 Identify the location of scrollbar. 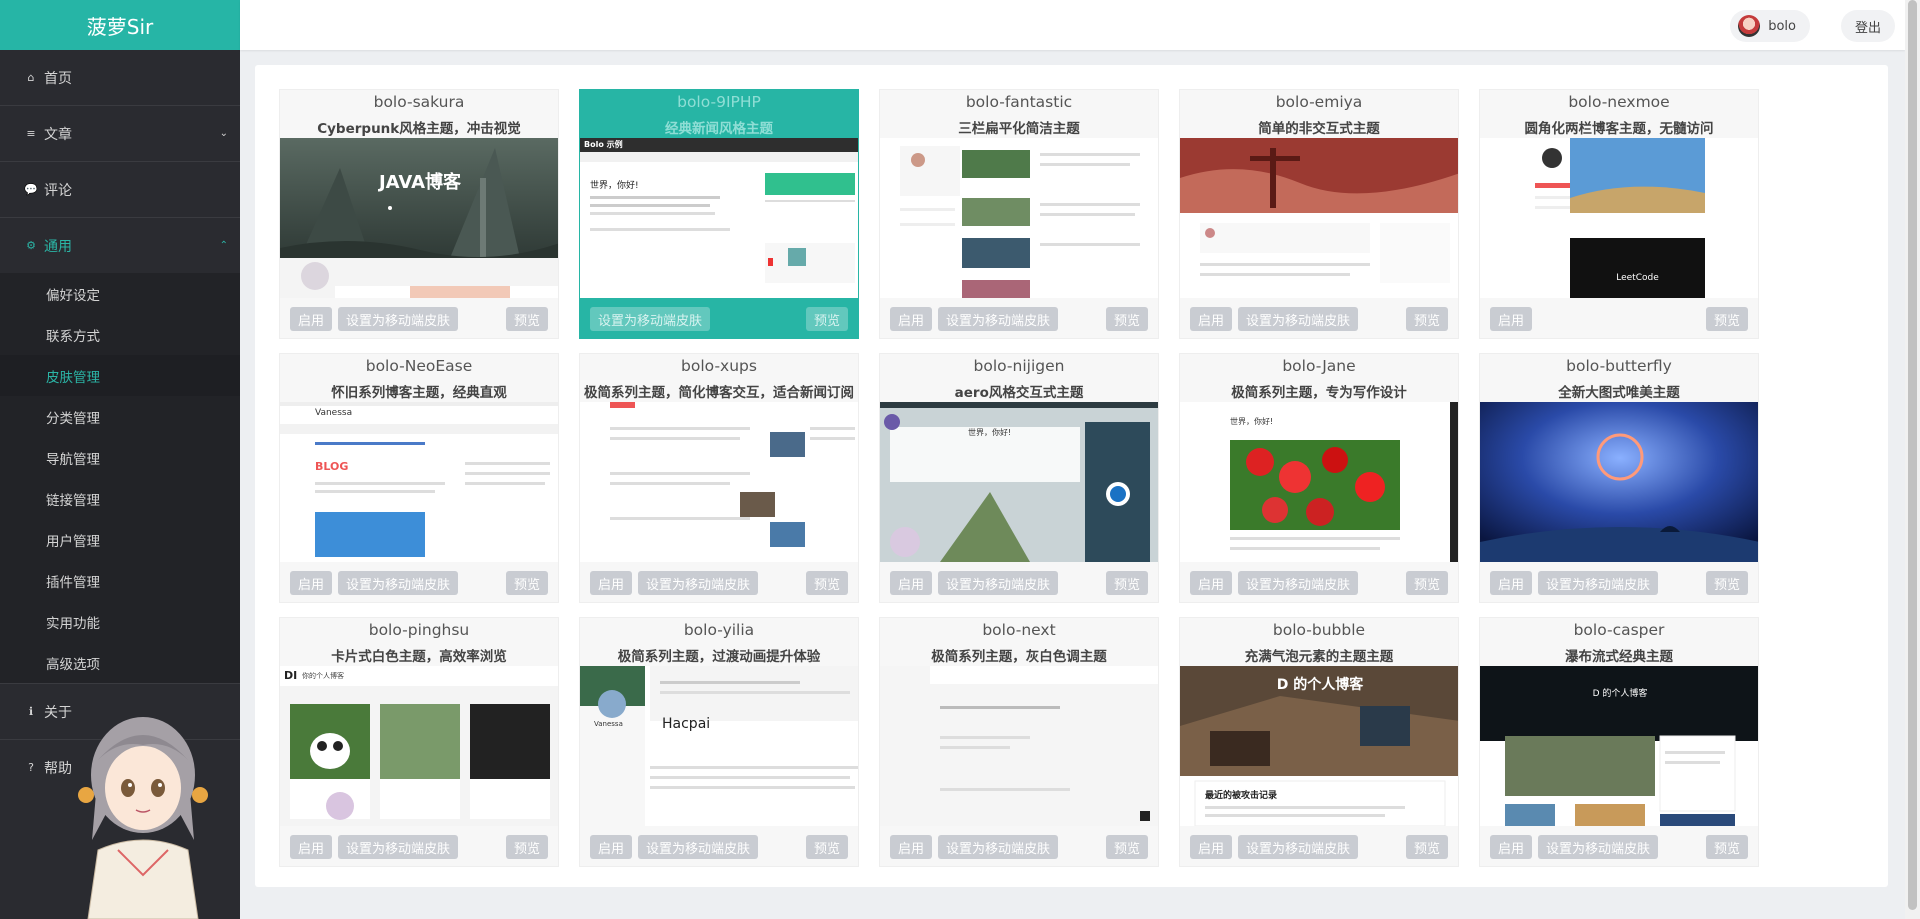
(1912, 459).